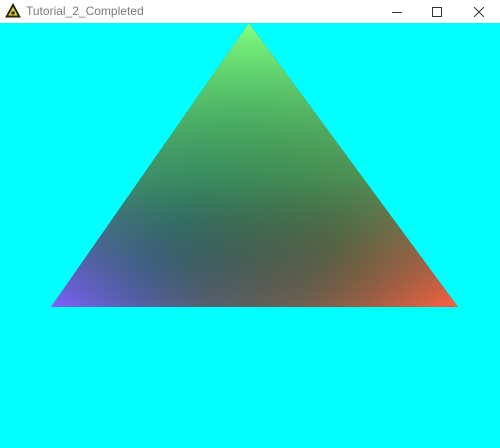 Image resolution: width=500 pixels, height=448 pixels. I want to click on close-button, so click(478, 11).